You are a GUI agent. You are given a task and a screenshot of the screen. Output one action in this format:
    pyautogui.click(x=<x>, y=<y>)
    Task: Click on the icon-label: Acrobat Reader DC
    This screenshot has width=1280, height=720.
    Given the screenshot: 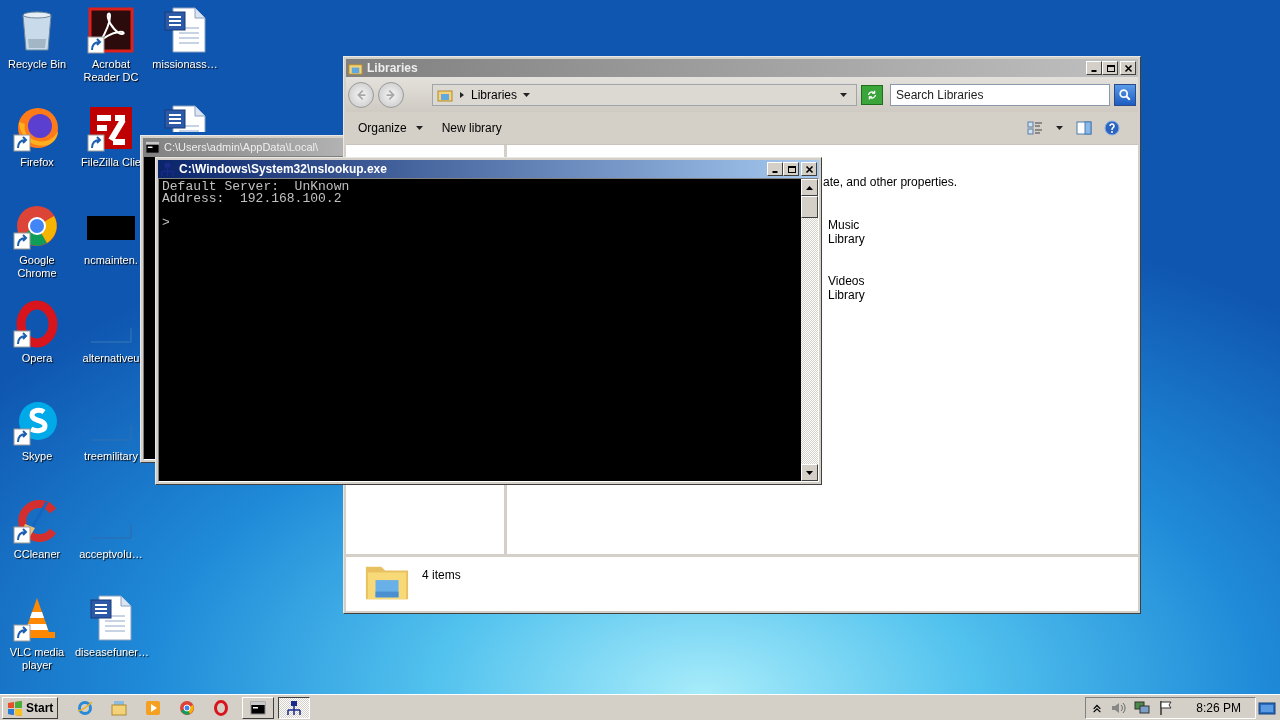 What is the action you would take?
    pyautogui.click(x=111, y=71)
    